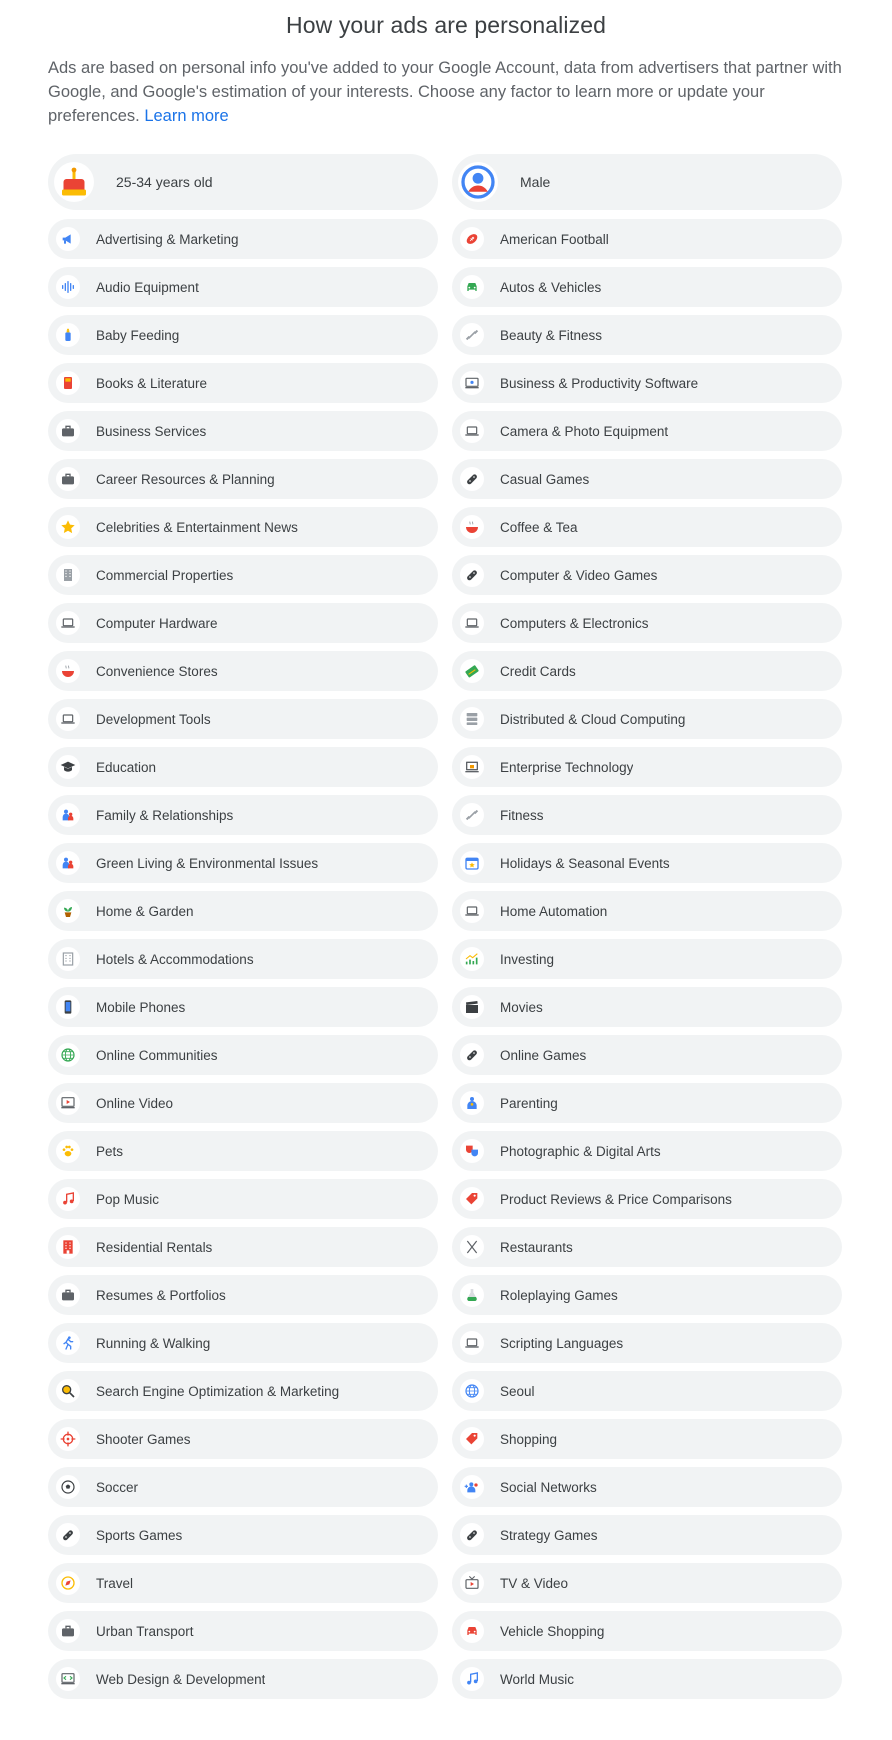  What do you see at coordinates (207, 863) in the screenshot?
I see `factor-label: Green Living & Environmental Issues` at bounding box center [207, 863].